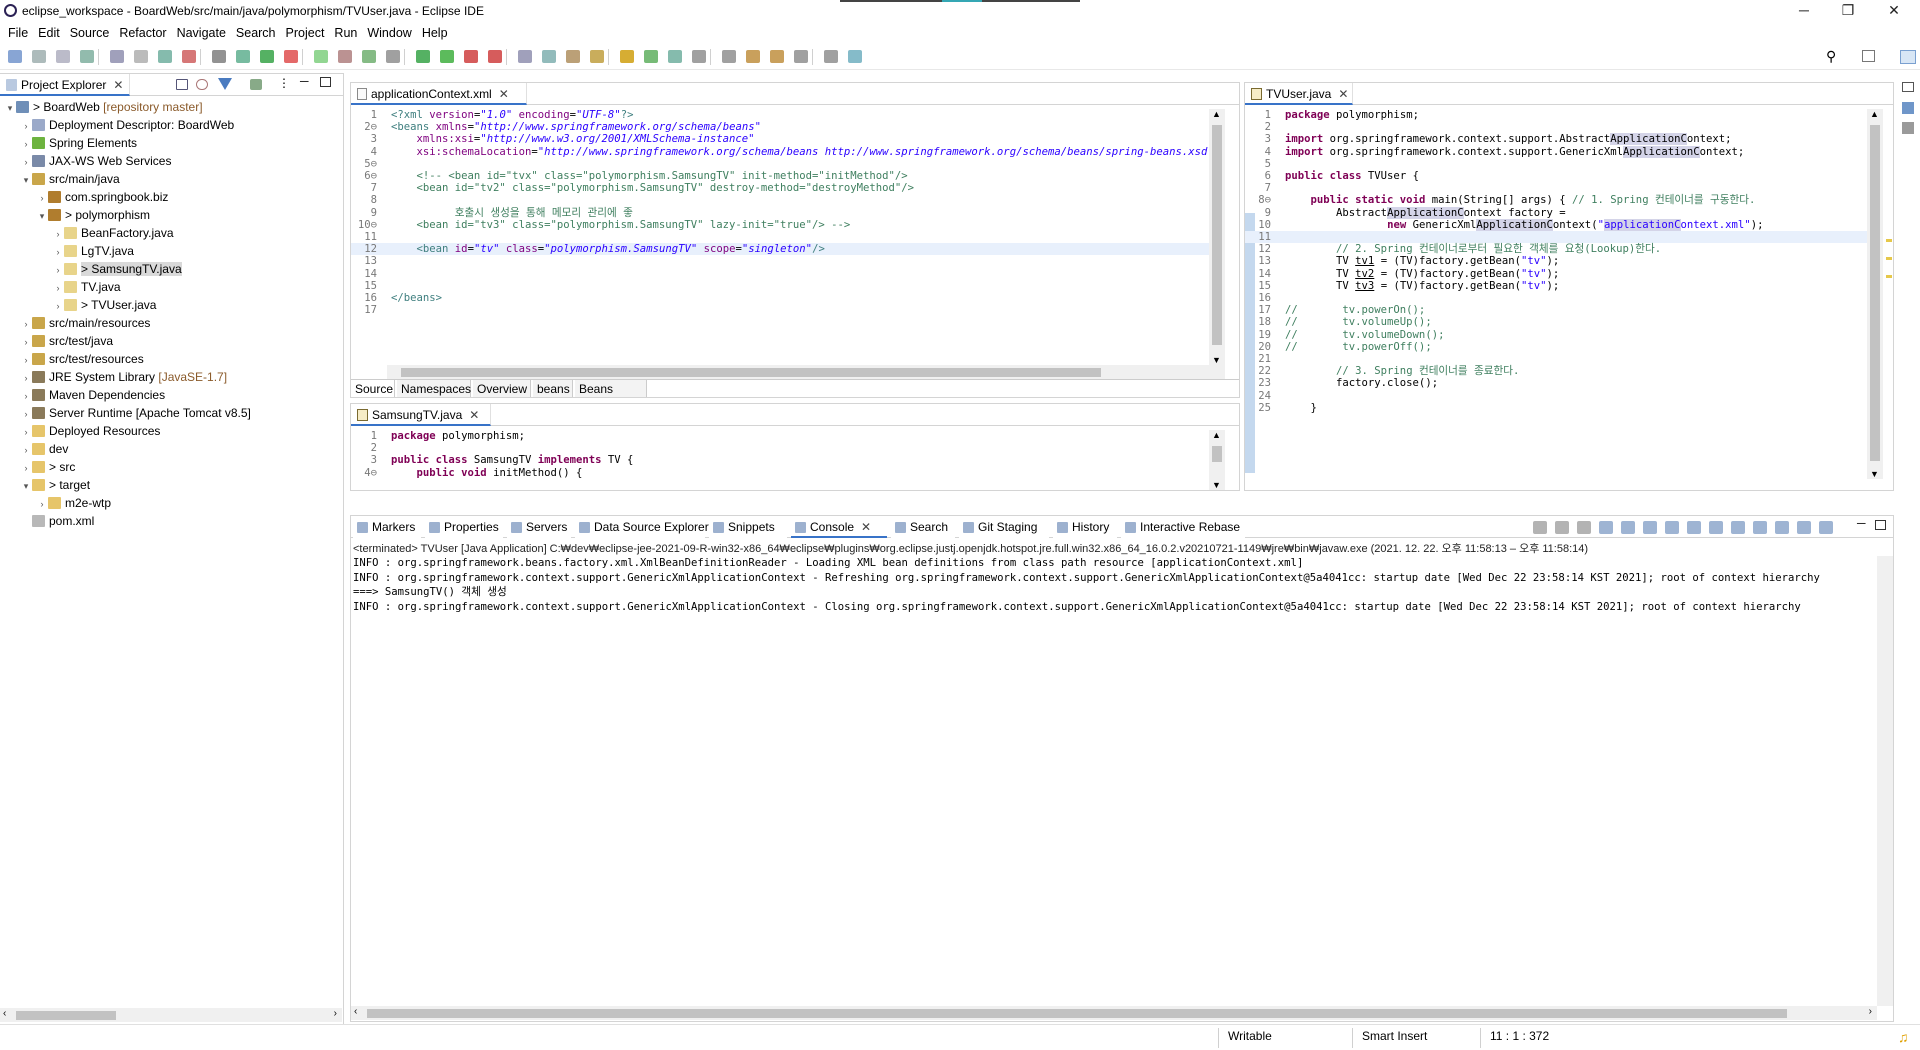 This screenshot has height=1050, width=1920. What do you see at coordinates (1885, 781) in the screenshot?
I see `console-v-scrollbar` at bounding box center [1885, 781].